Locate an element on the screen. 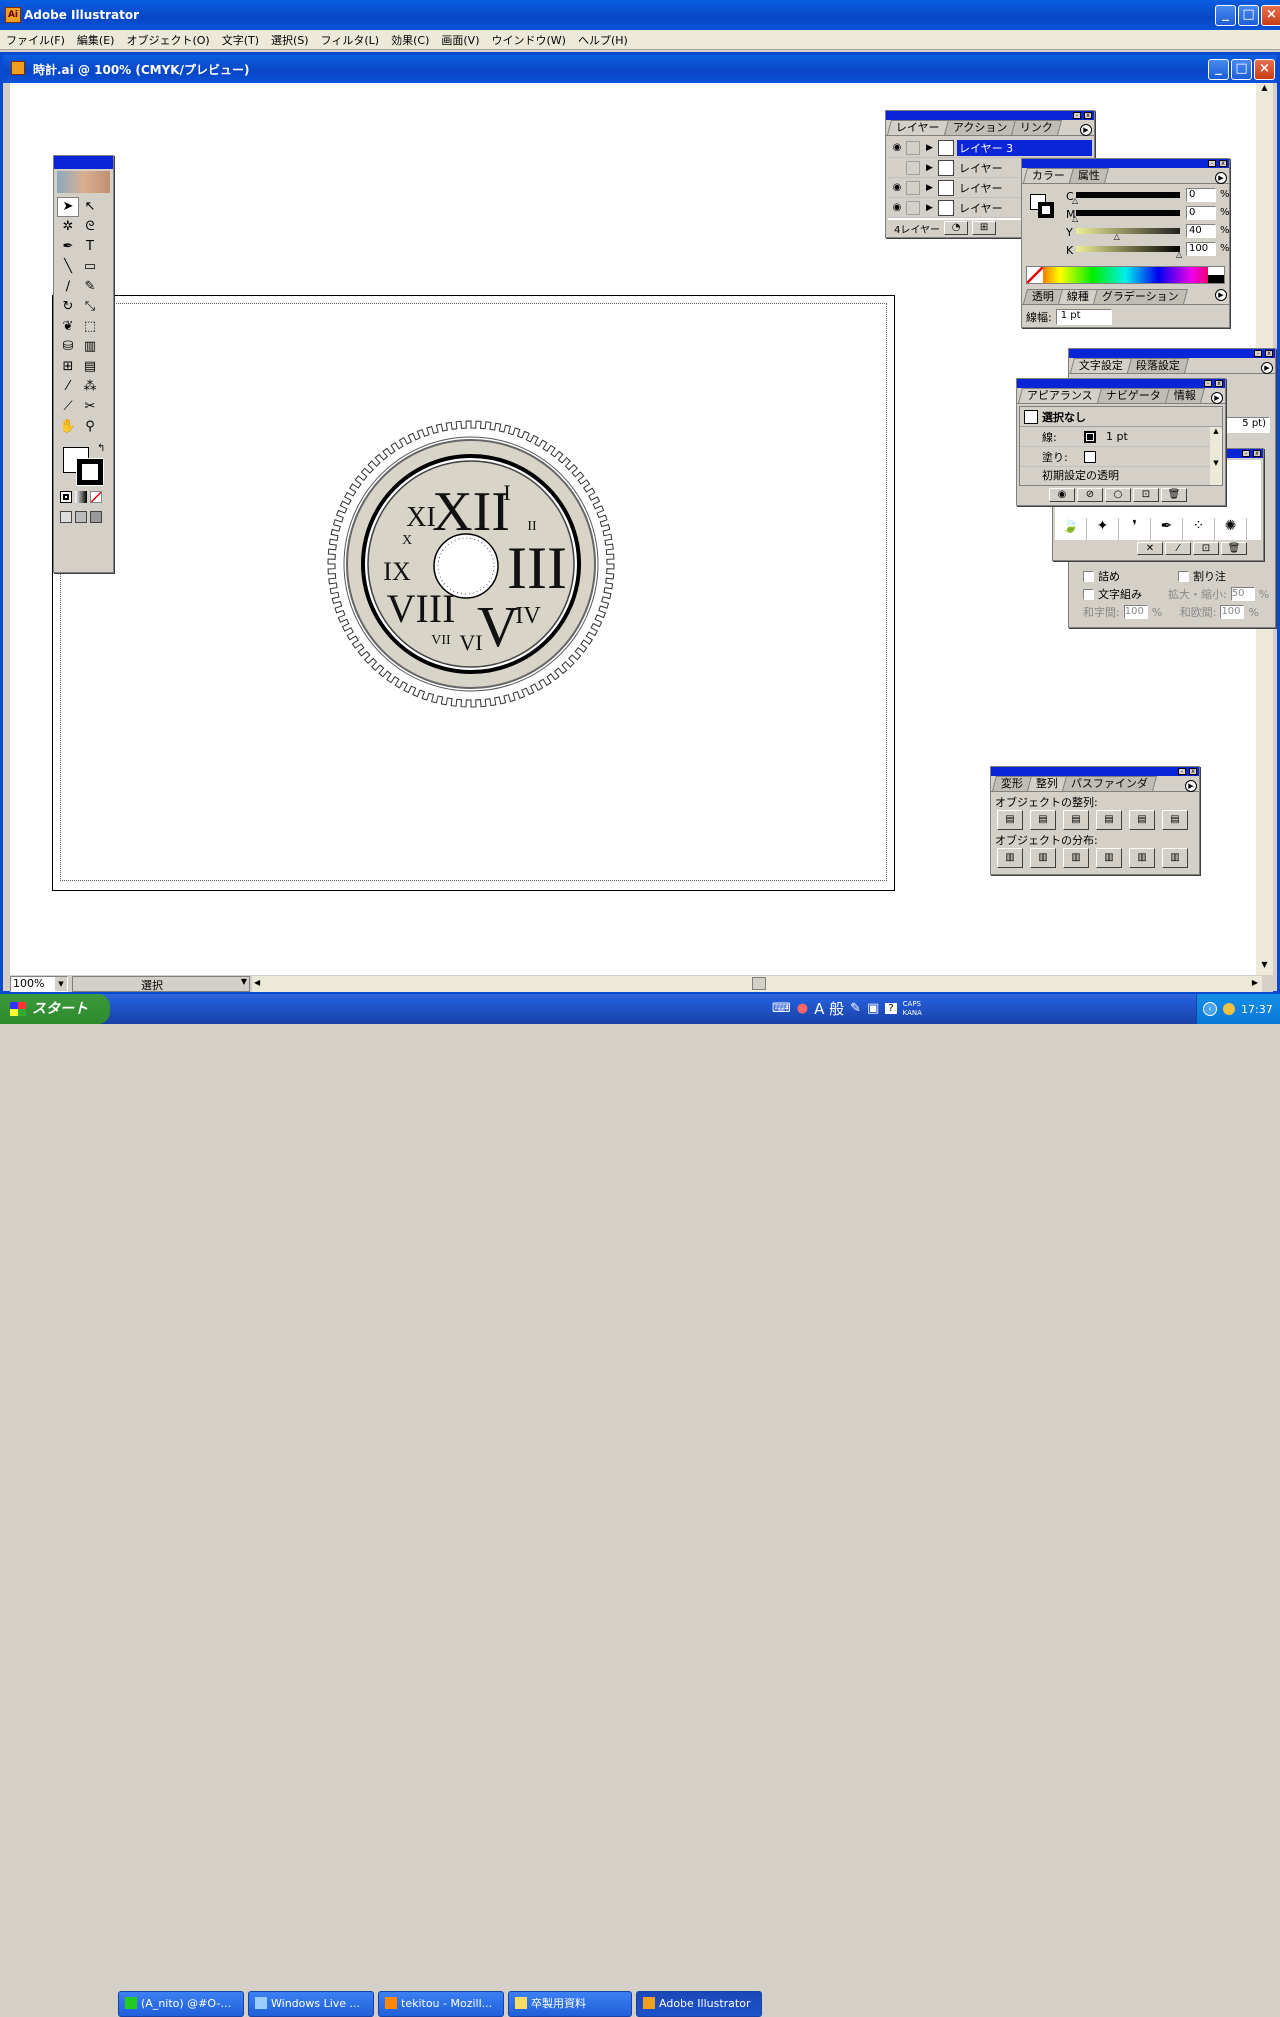 The height and width of the screenshot is (2017, 1280). layer-name: レイヤー 3 is located at coordinates (1024, 147).